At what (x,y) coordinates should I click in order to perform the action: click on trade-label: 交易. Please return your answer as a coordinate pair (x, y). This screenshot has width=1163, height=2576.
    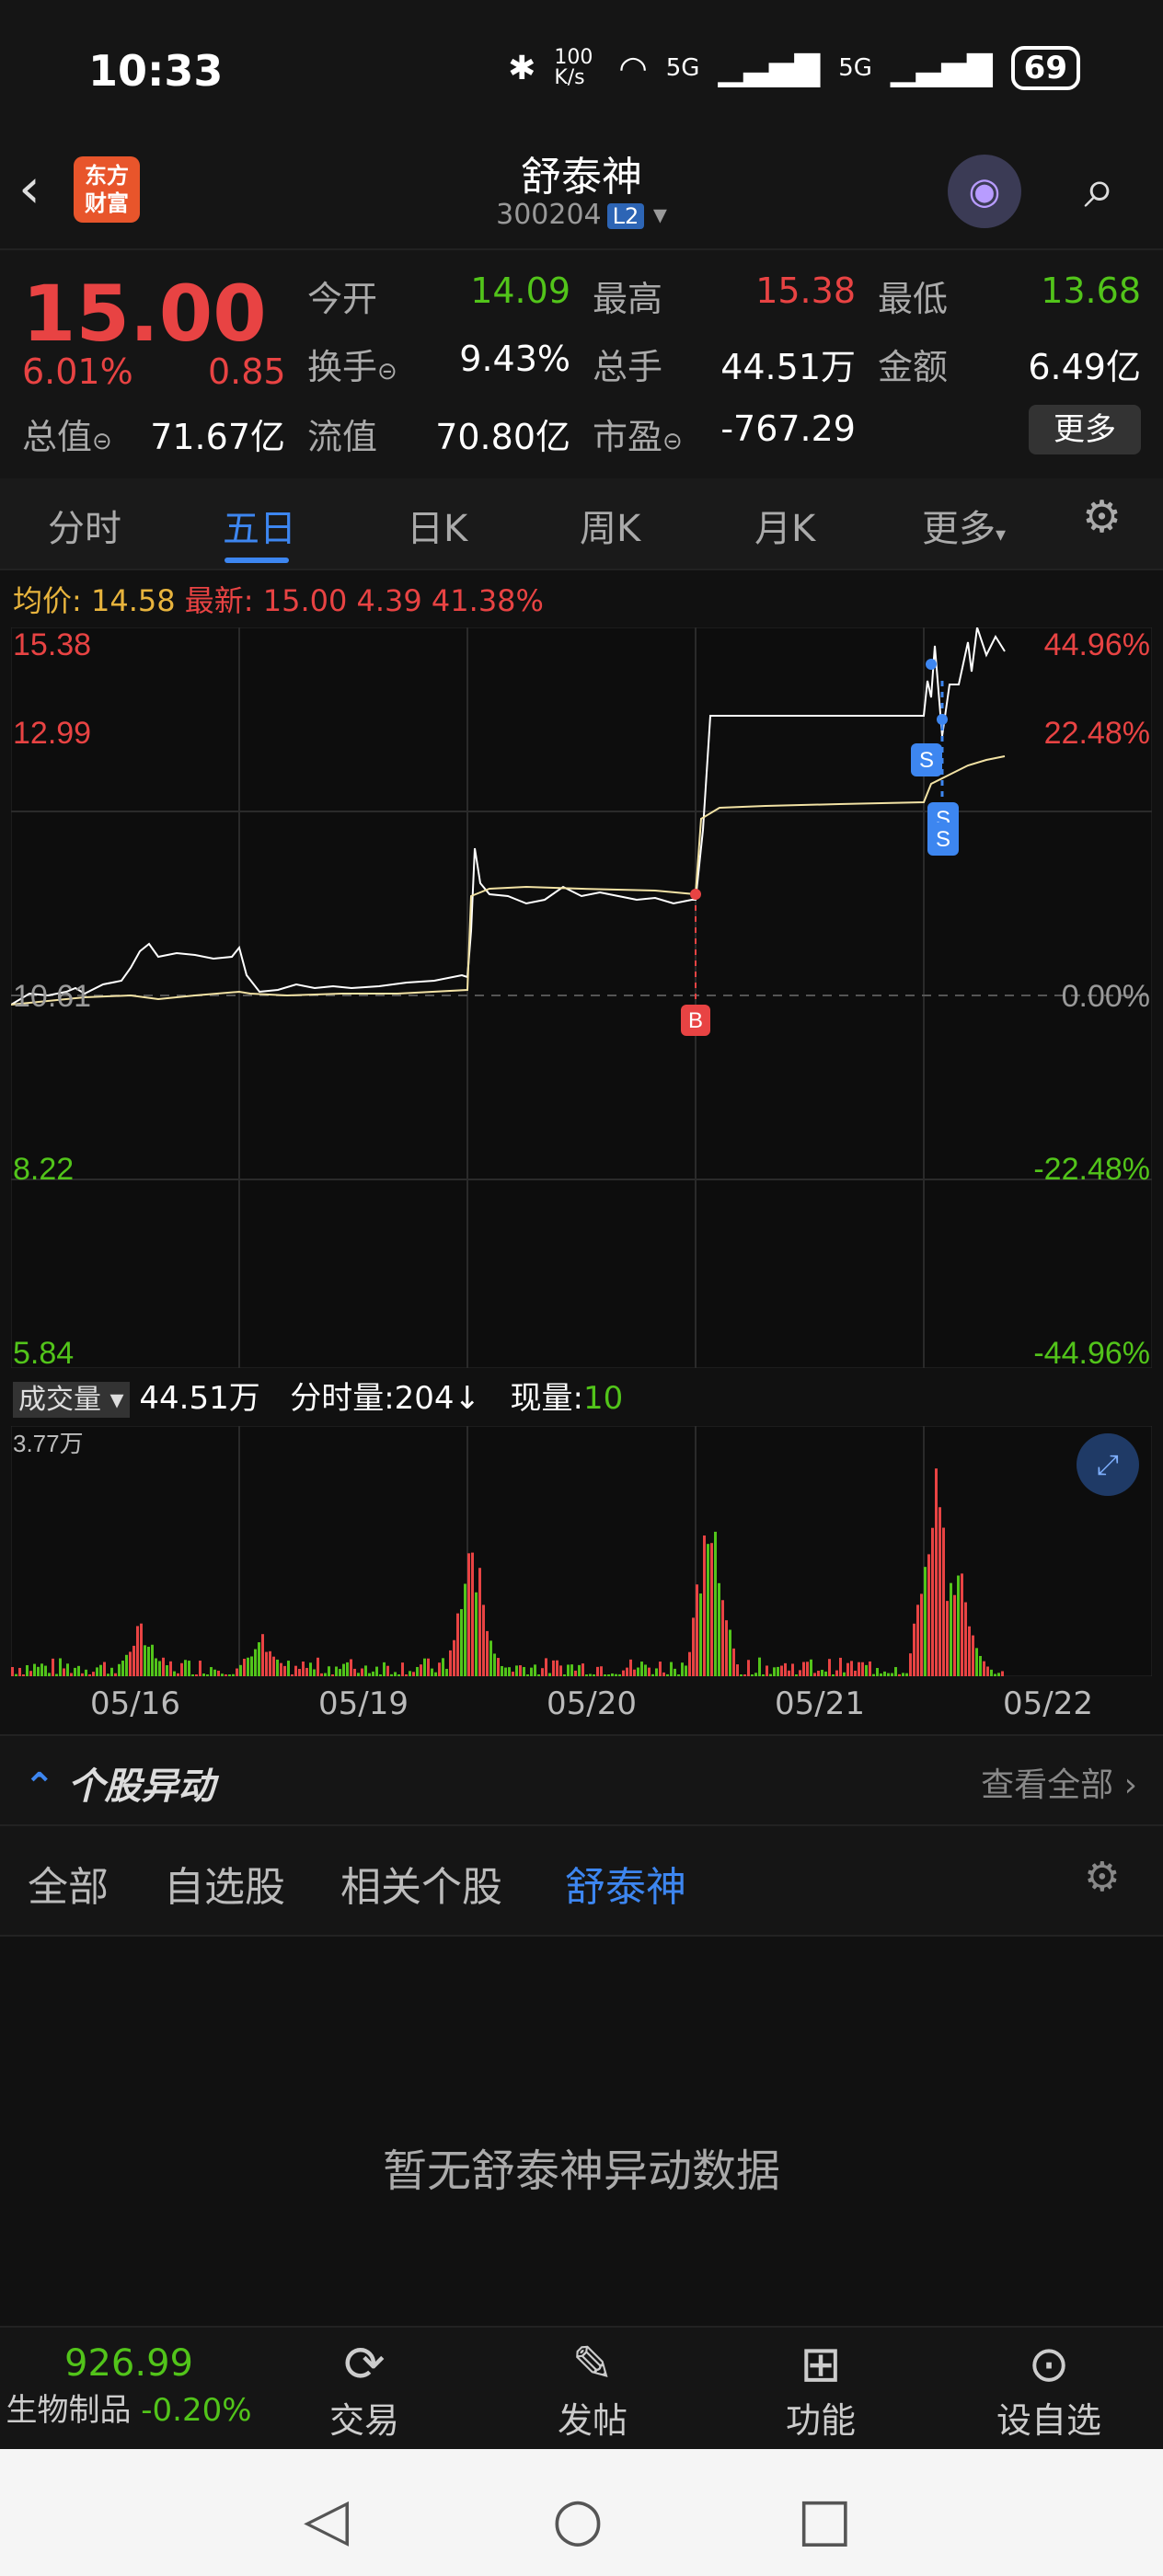
    Looking at the image, I should click on (364, 2420).